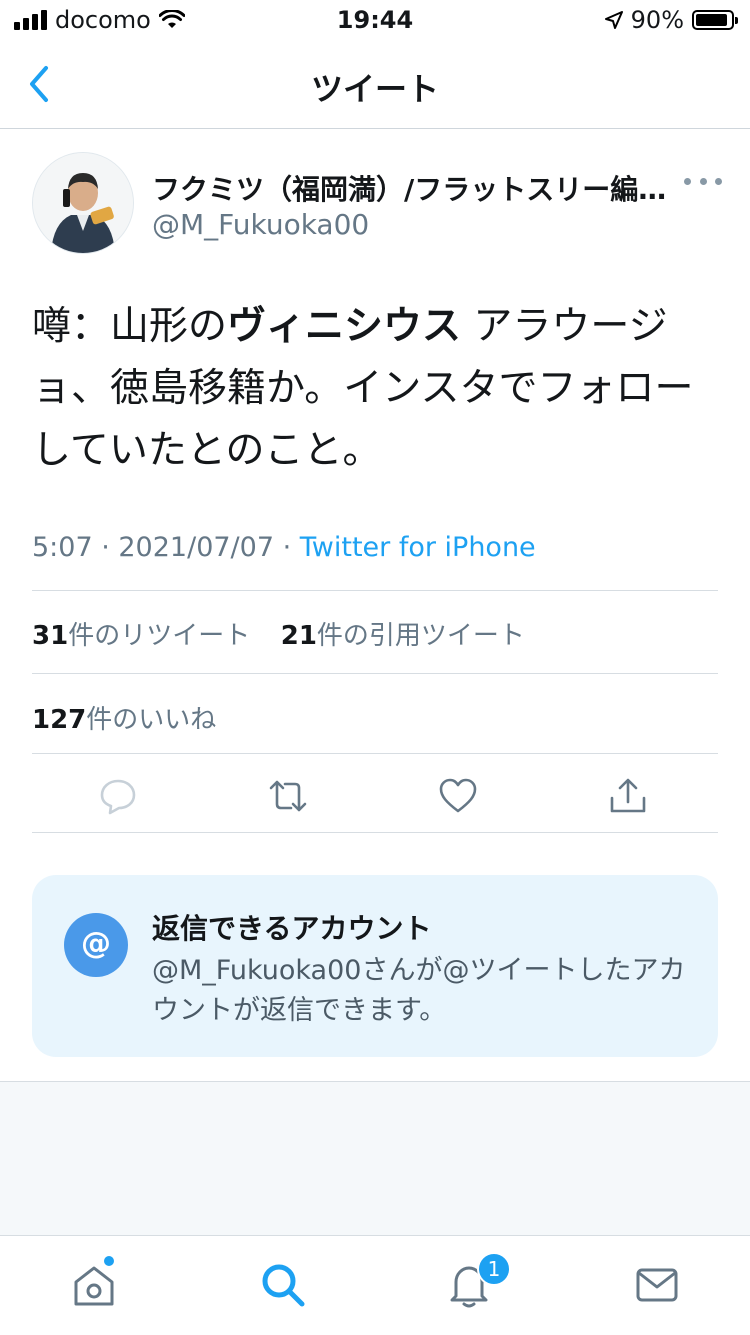  Describe the element at coordinates (613, 20) in the screenshot. I see `location-arrow-icon` at that location.